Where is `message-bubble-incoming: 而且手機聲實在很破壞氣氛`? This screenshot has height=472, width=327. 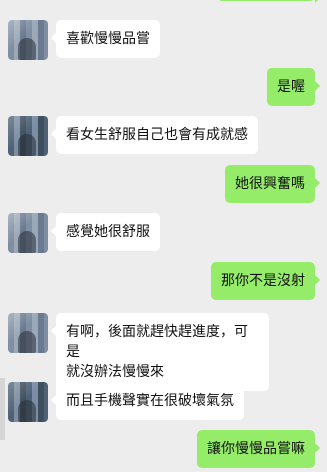 message-bubble-incoming: 而且手機聲實在很破壞氣氛 is located at coordinates (147, 401).